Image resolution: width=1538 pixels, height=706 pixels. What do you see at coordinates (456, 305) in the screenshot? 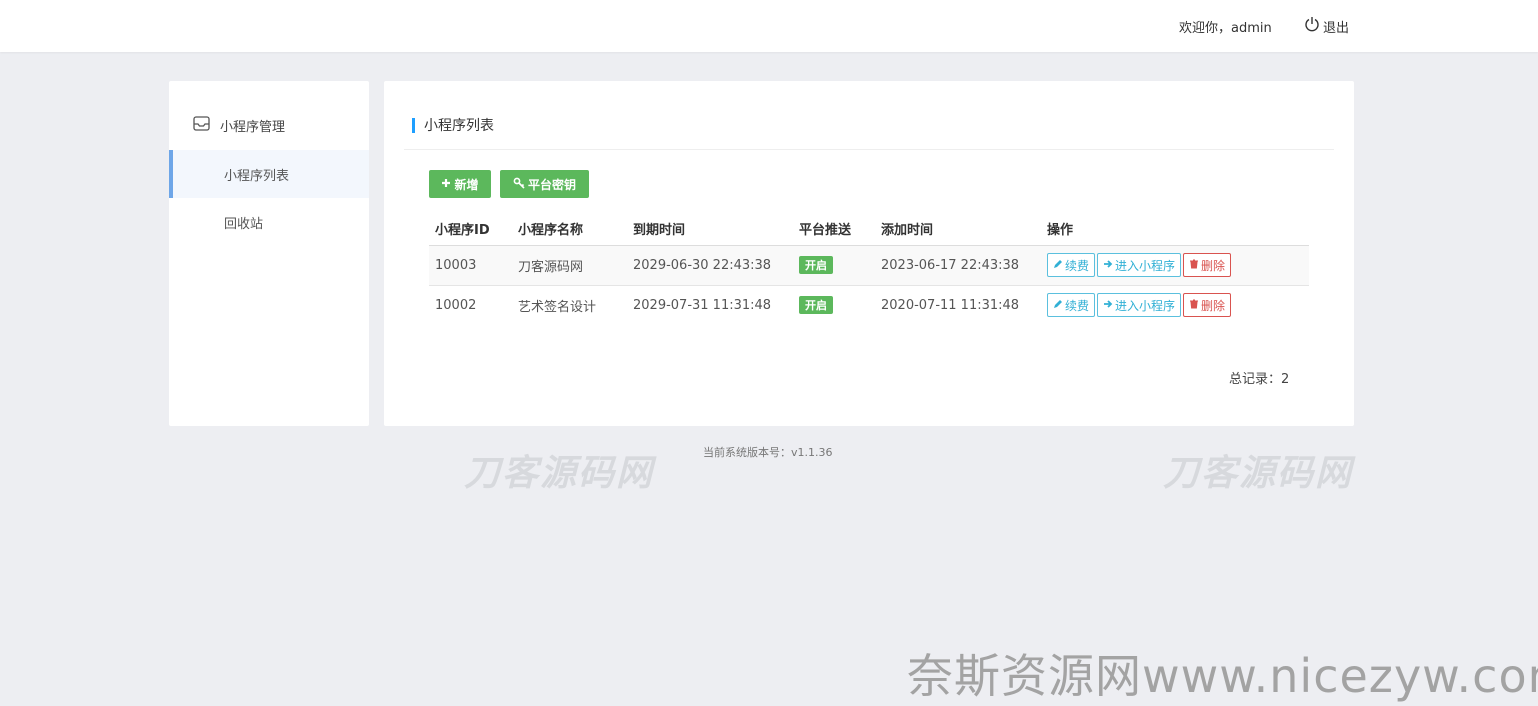
I see `cell-id: 10002` at bounding box center [456, 305].